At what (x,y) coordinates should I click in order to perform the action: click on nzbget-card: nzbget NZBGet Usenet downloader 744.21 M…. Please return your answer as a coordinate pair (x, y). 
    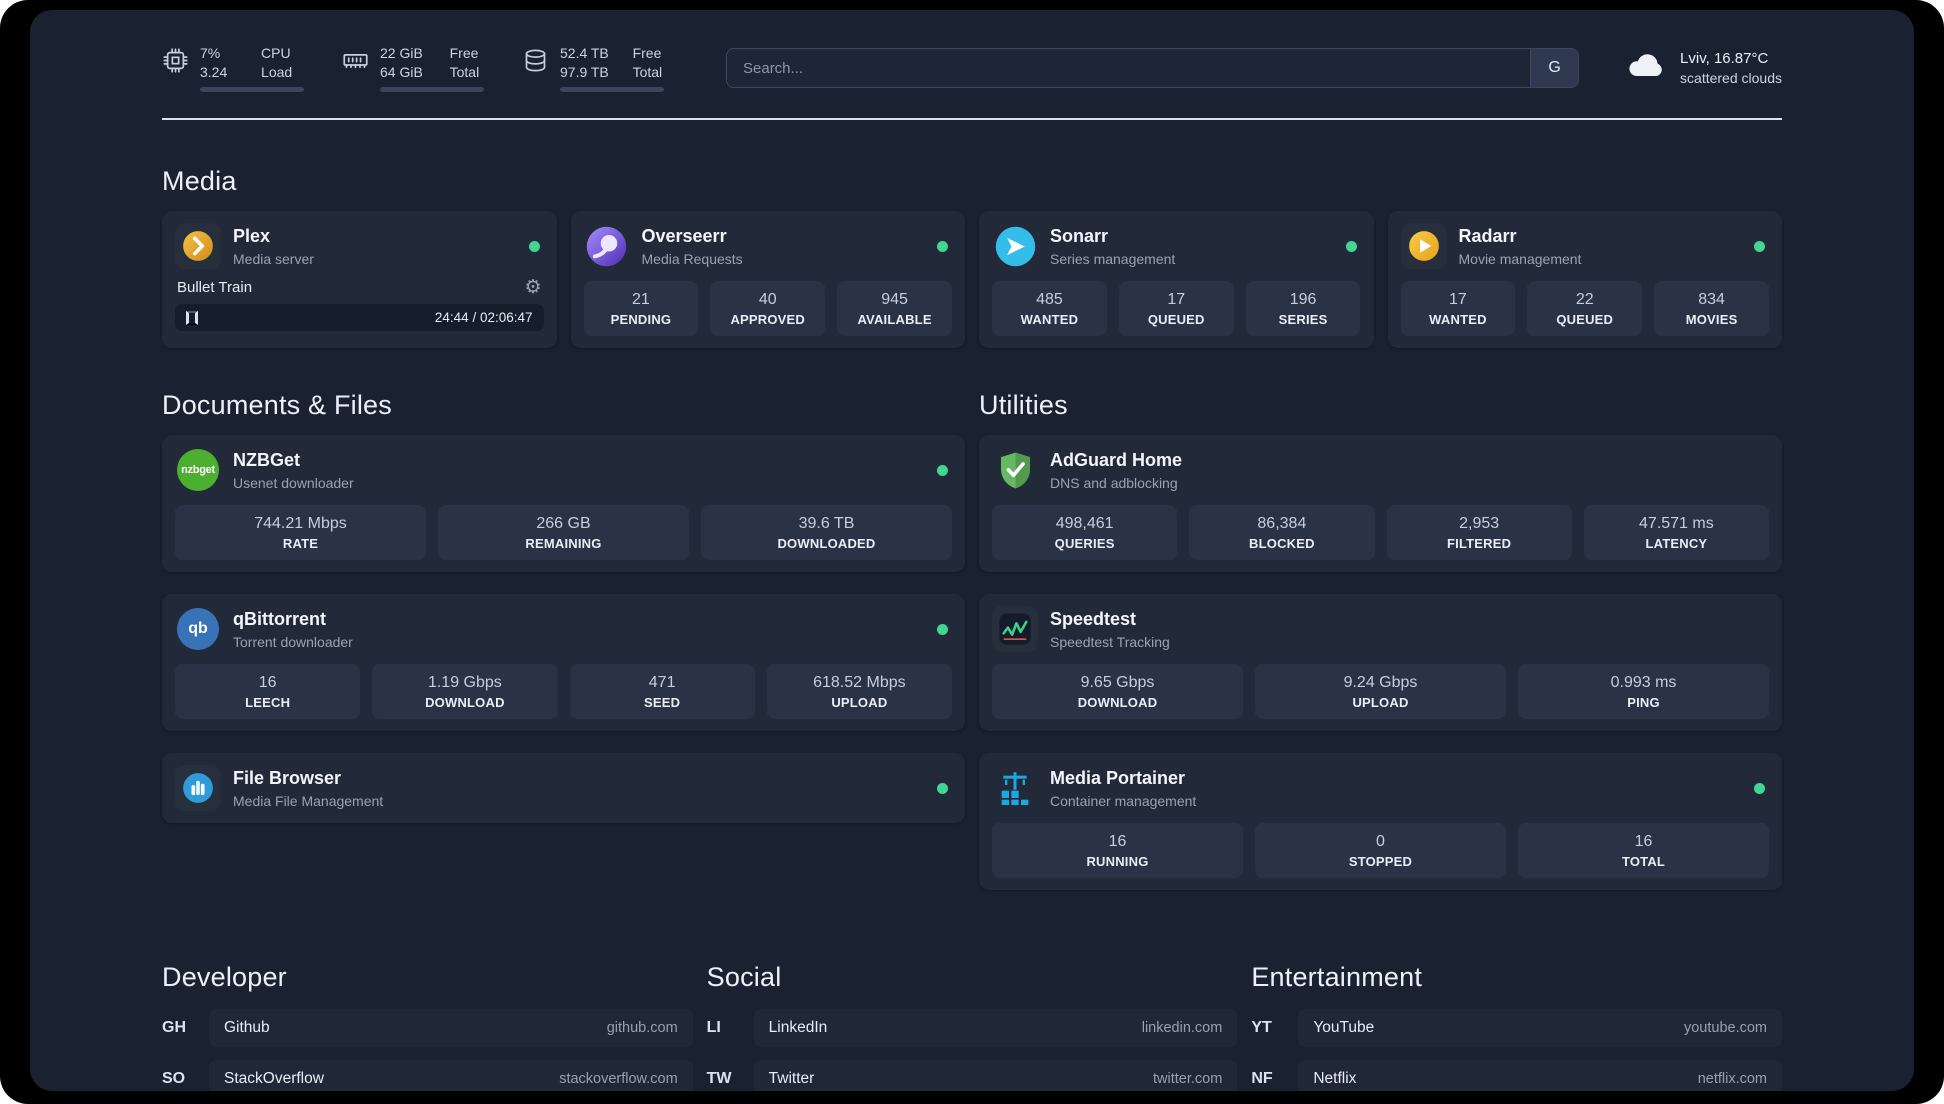
    Looking at the image, I should click on (563, 504).